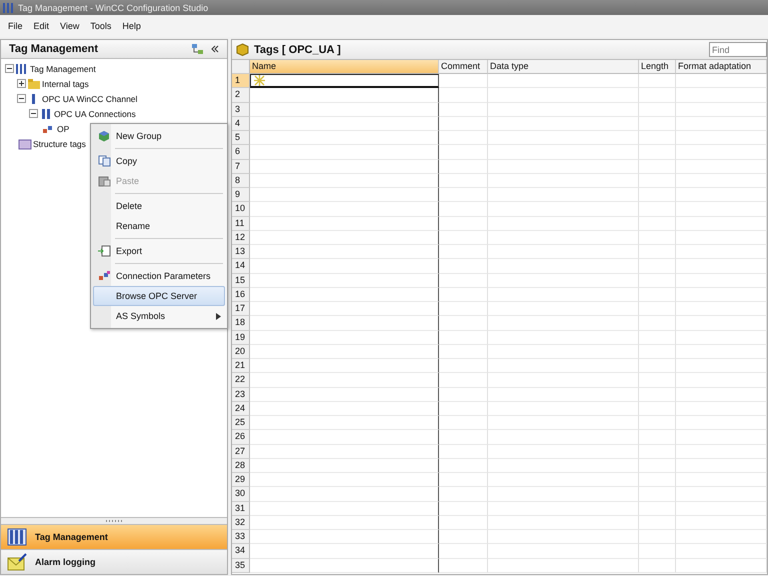  Describe the element at coordinates (95, 113) in the screenshot. I see `tree-item: OPC UA Connections` at that location.